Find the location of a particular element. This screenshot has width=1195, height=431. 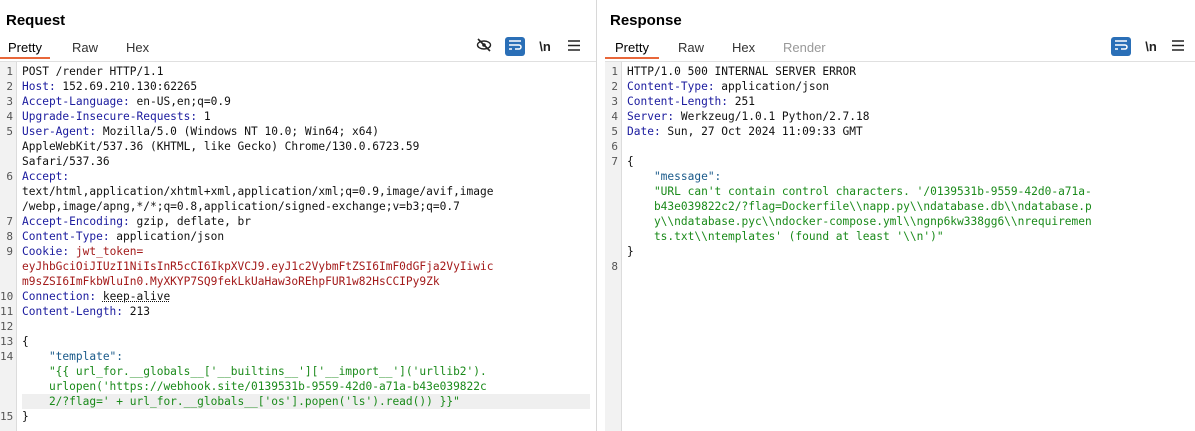

code-line: "template": is located at coordinates (73, 356).